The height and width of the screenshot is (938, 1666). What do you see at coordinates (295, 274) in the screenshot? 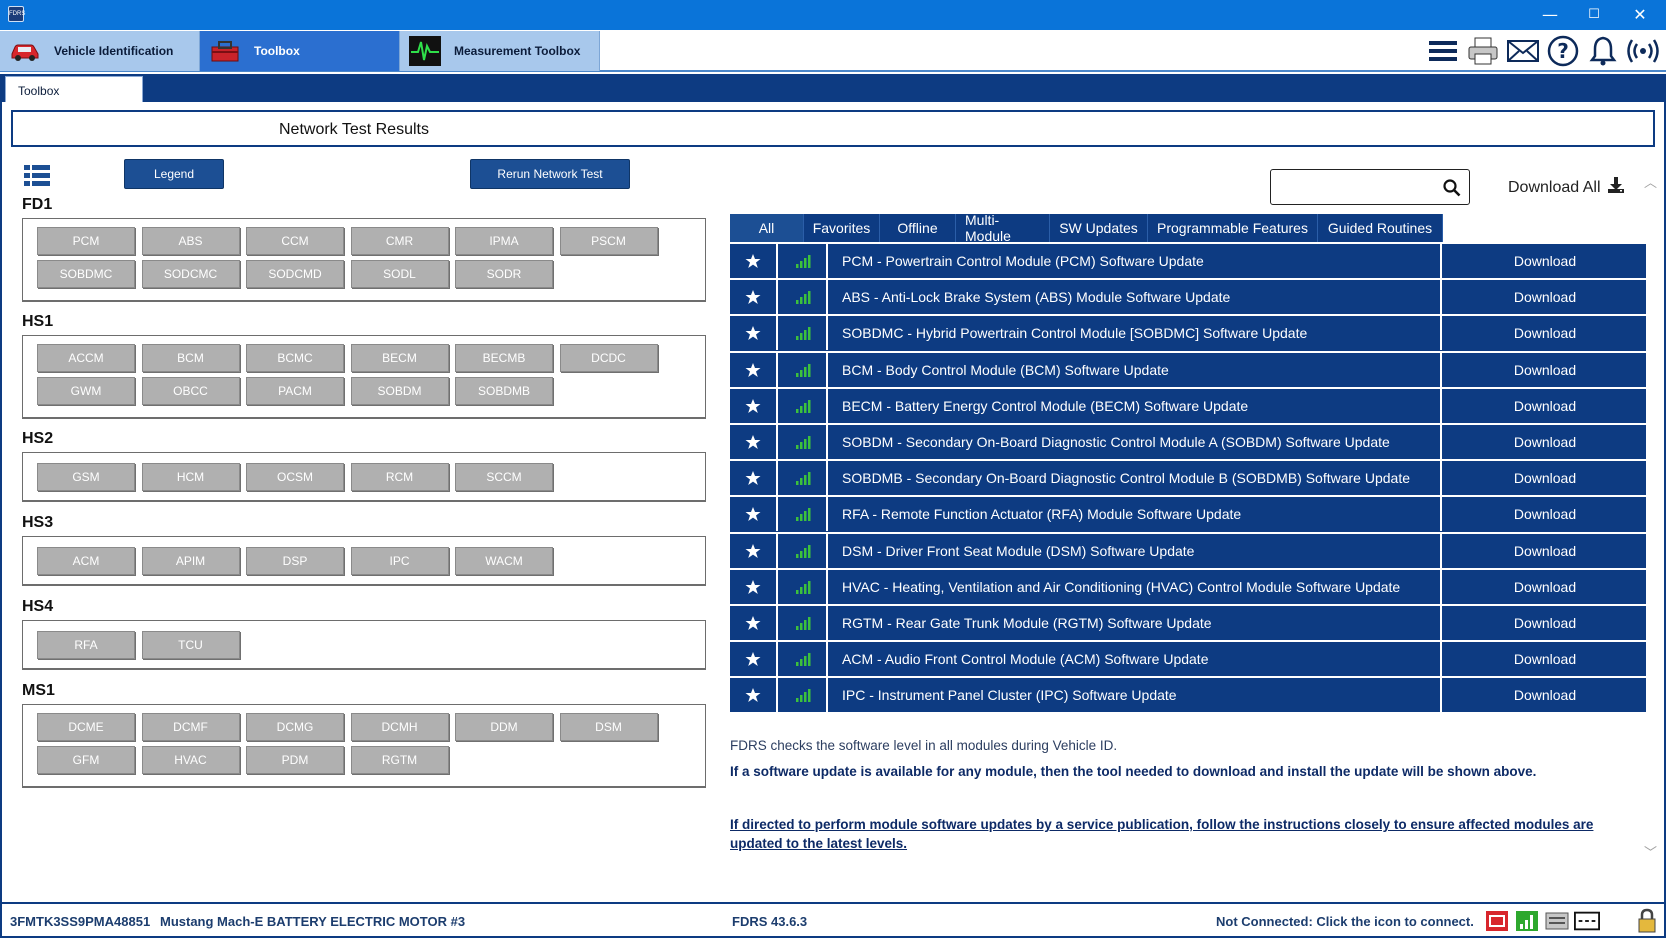
I see `module-button-sodcmd: SODCMD` at bounding box center [295, 274].